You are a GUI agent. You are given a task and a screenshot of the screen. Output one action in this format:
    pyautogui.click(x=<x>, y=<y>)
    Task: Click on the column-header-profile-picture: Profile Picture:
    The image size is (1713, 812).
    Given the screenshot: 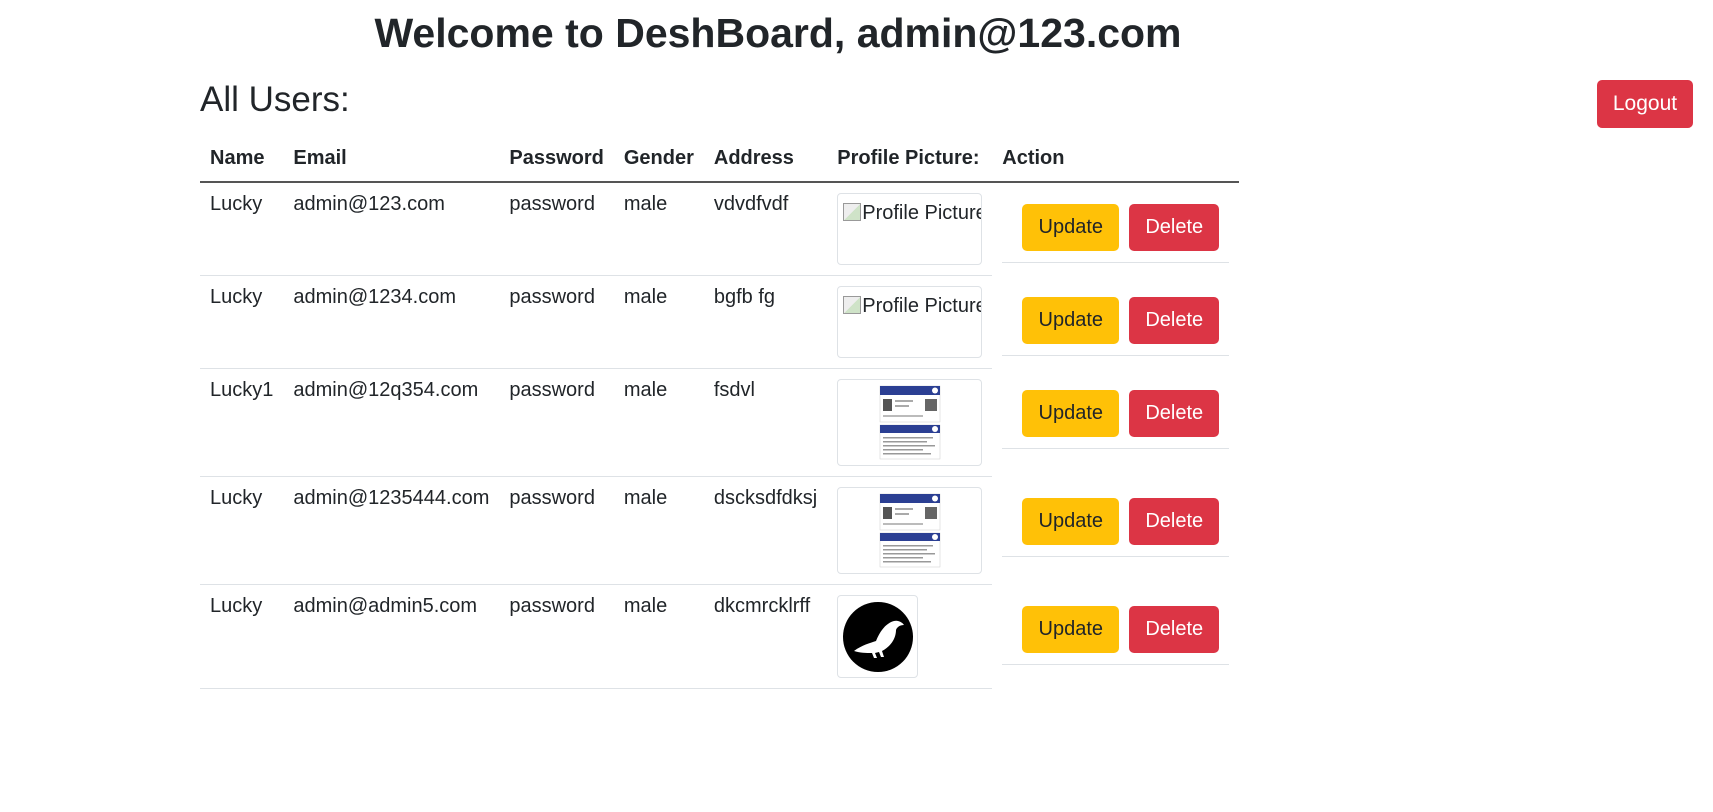 What is the action you would take?
    pyautogui.click(x=910, y=161)
    